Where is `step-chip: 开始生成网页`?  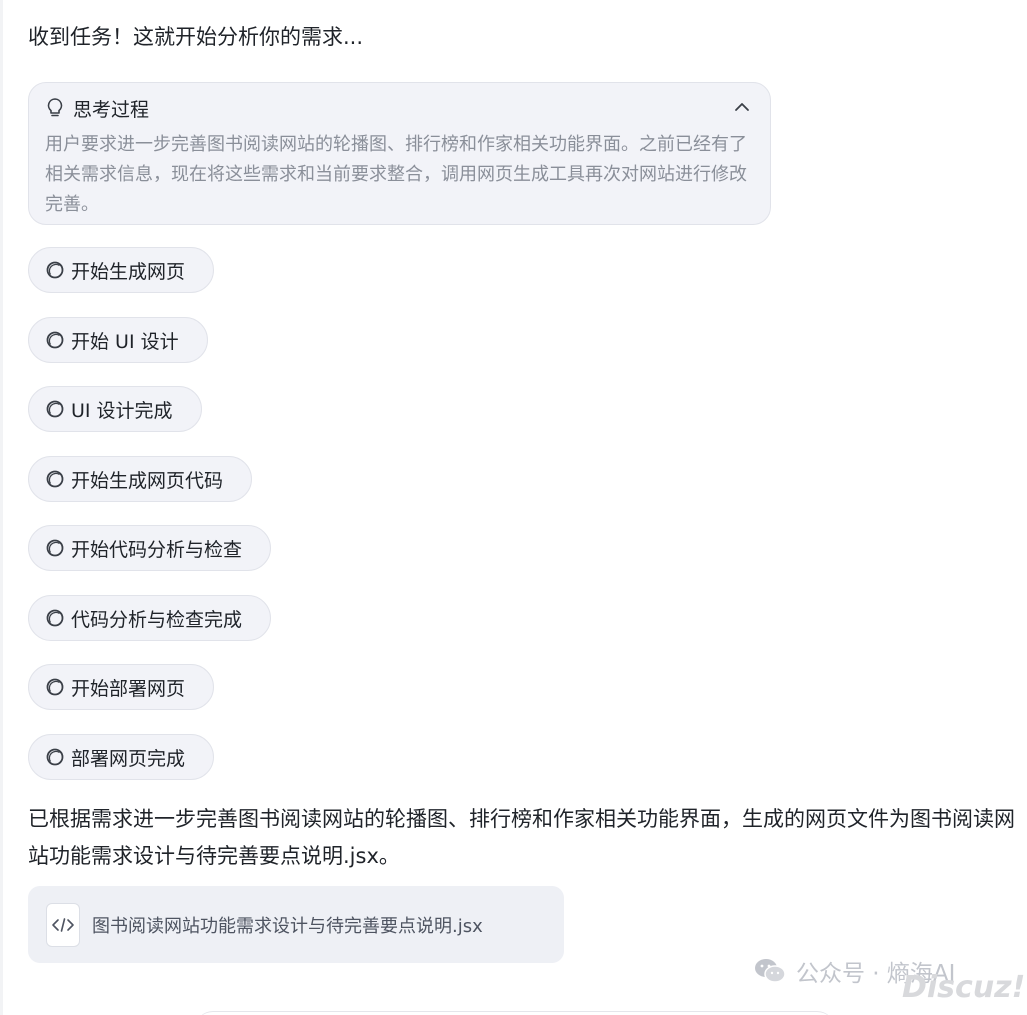 step-chip: 开始生成网页 is located at coordinates (121, 270).